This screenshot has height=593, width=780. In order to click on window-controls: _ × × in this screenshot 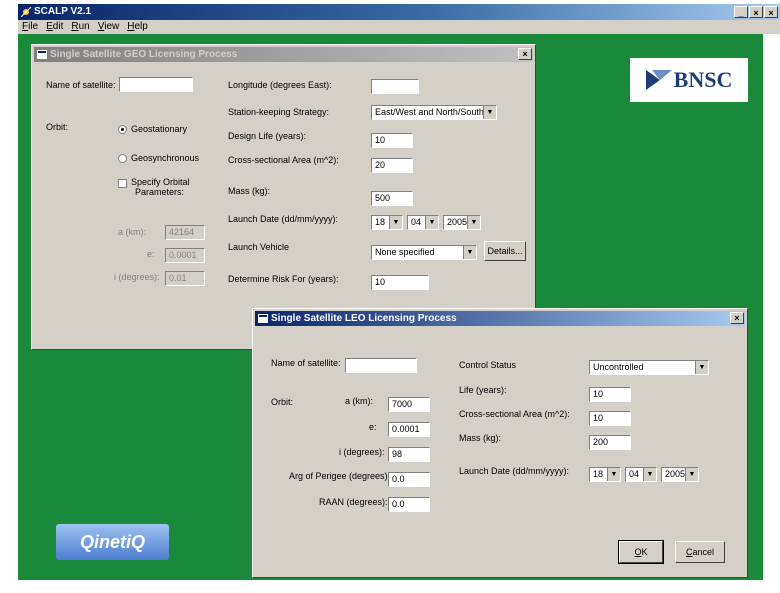, I will do `click(756, 12)`.